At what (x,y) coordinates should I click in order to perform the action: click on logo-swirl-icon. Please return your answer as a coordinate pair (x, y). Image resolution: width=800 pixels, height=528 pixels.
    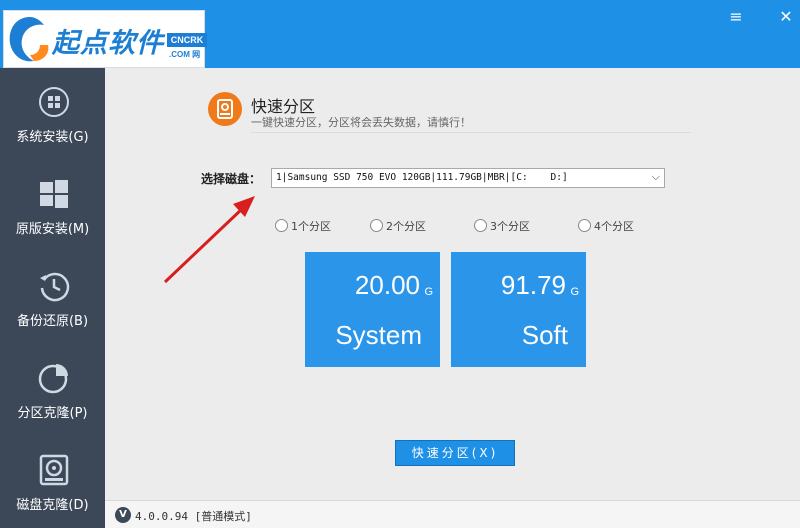
    Looking at the image, I should click on (29, 39).